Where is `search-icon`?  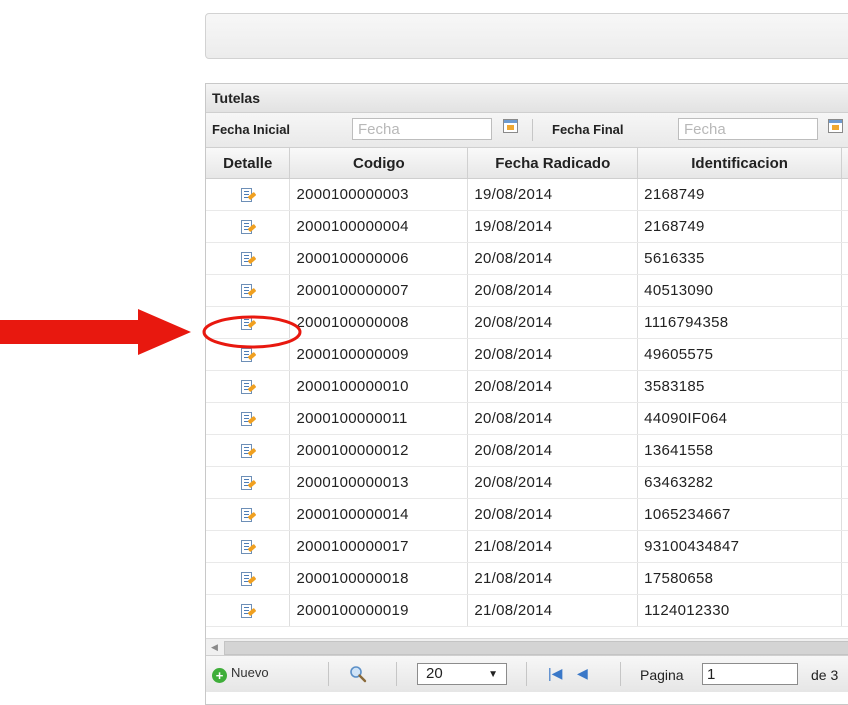
search-icon is located at coordinates (358, 674).